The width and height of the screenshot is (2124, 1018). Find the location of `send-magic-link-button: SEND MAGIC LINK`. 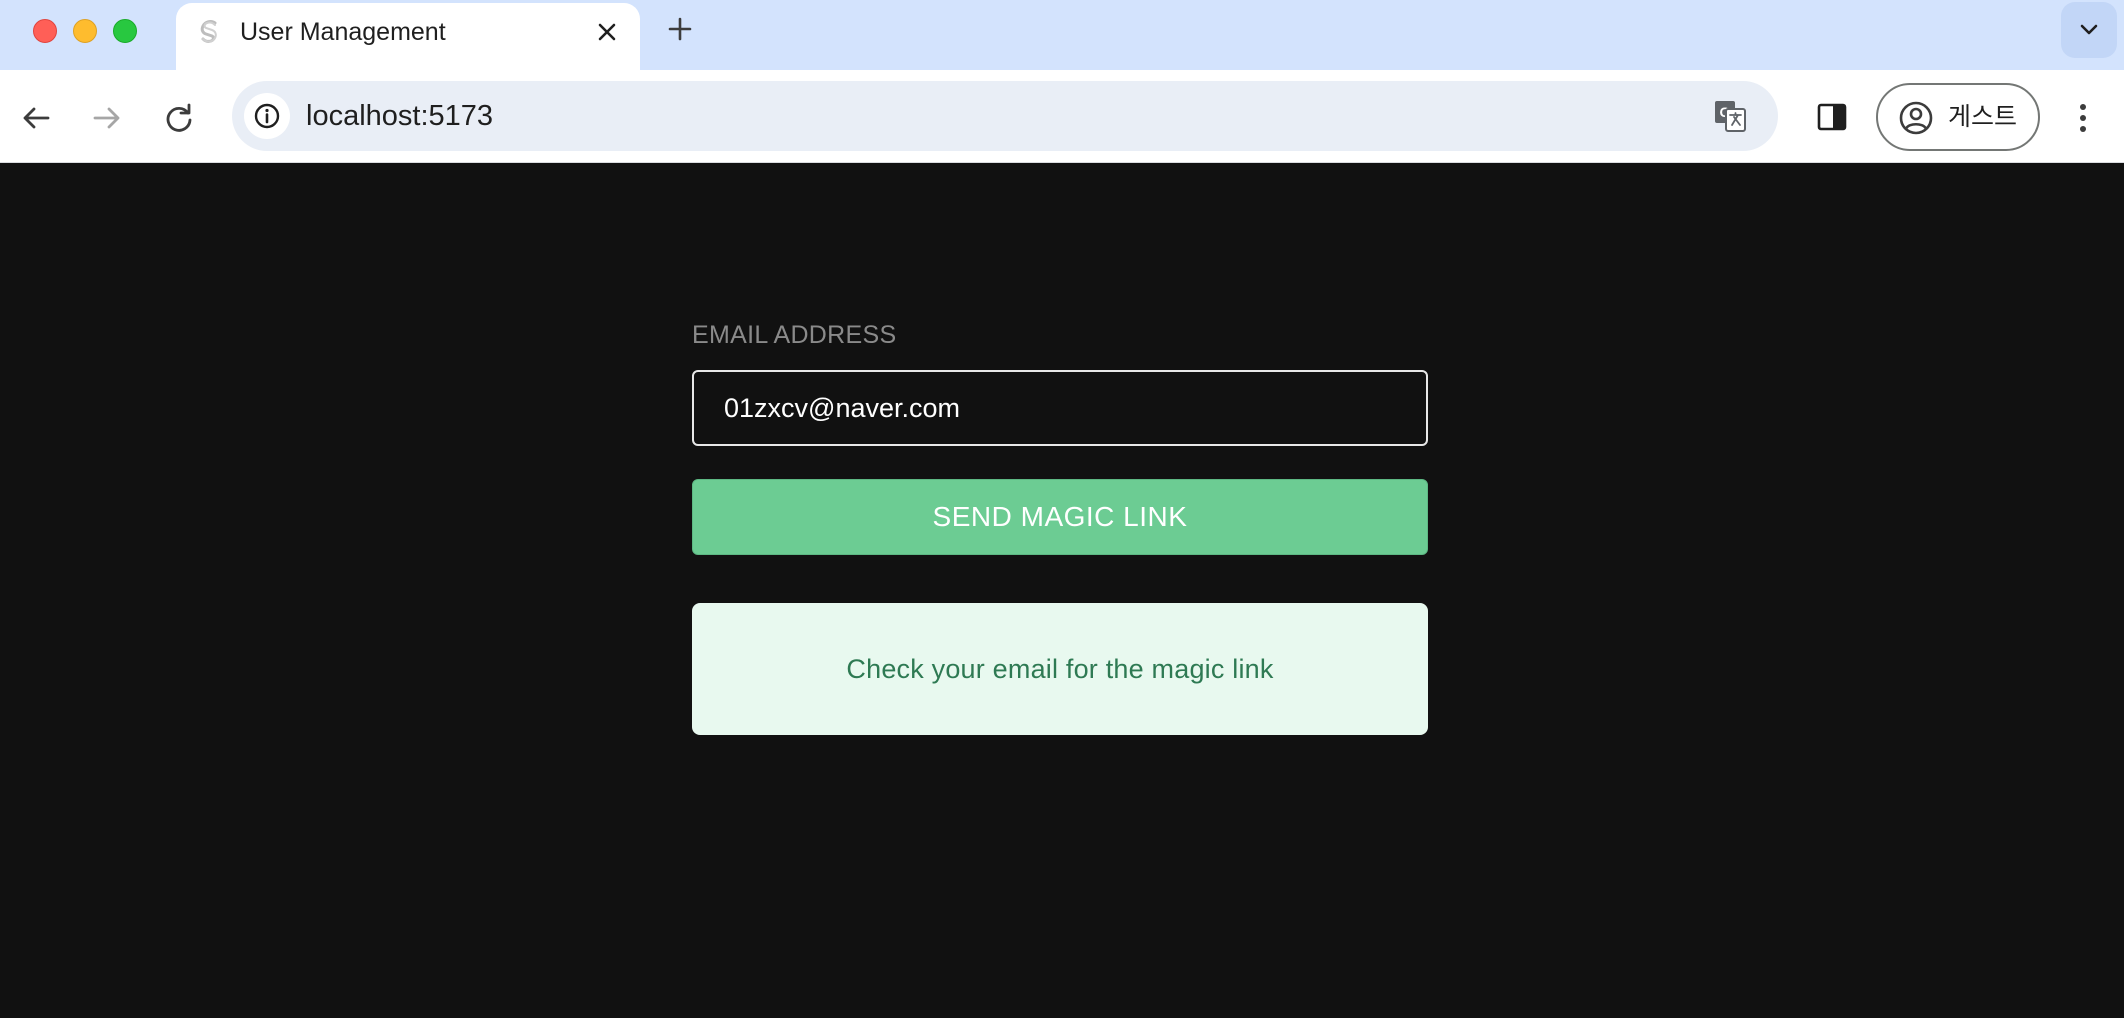

send-magic-link-button: SEND MAGIC LINK is located at coordinates (1060, 517).